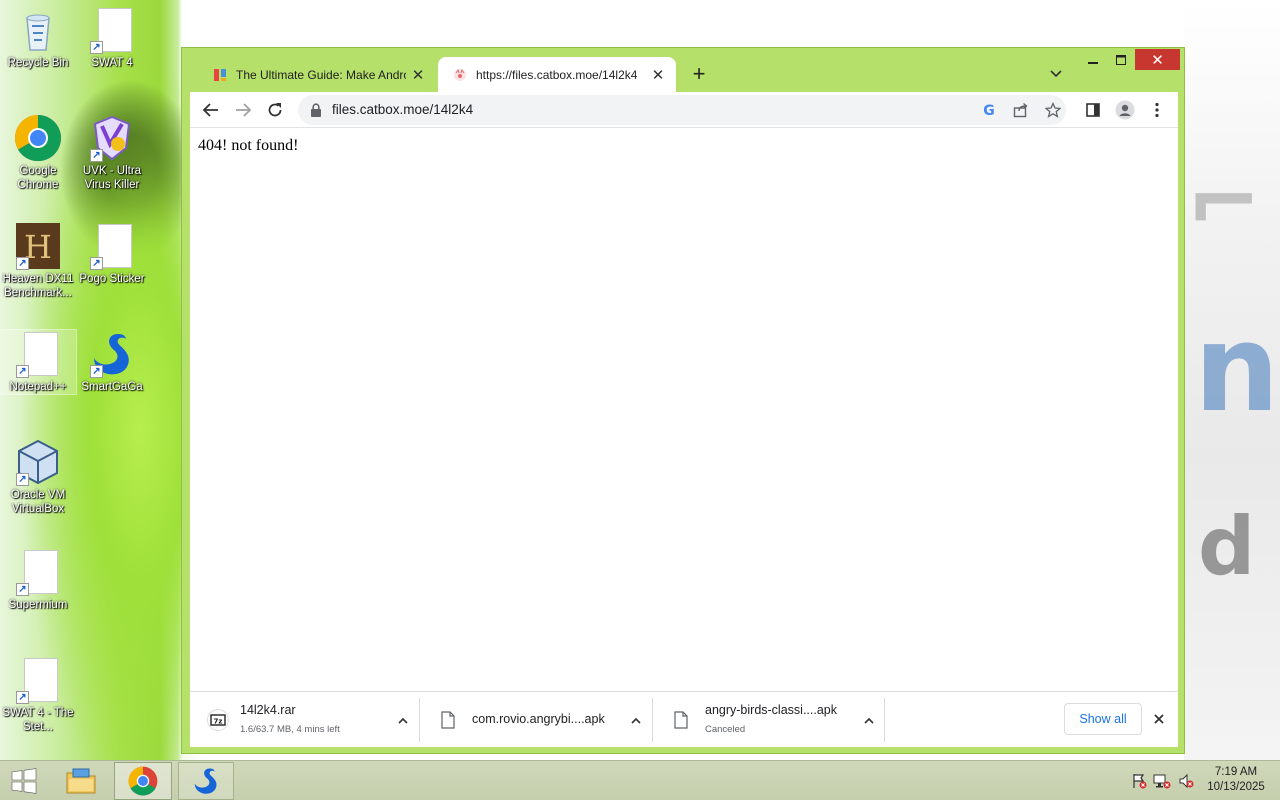 This screenshot has width=1280, height=800. Describe the element at coordinates (1121, 59) in the screenshot. I see `maximize-button` at that location.